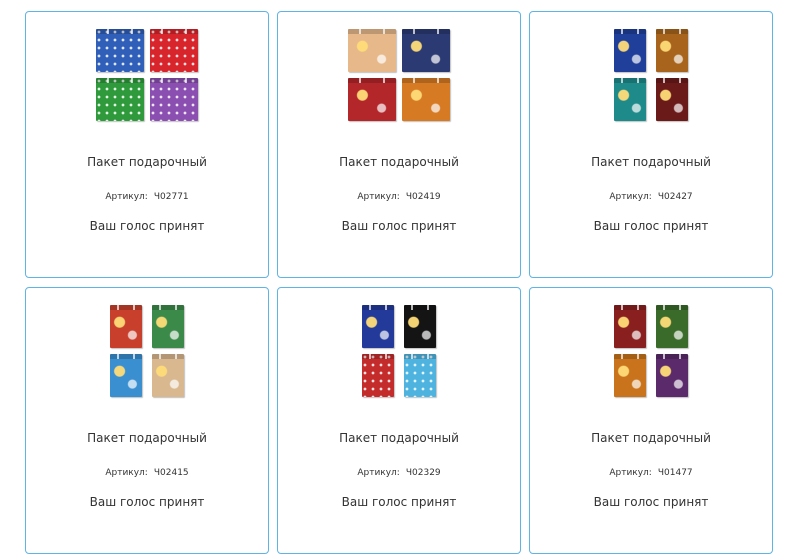  I want to click on article-number: Ч02329, so click(423, 473).